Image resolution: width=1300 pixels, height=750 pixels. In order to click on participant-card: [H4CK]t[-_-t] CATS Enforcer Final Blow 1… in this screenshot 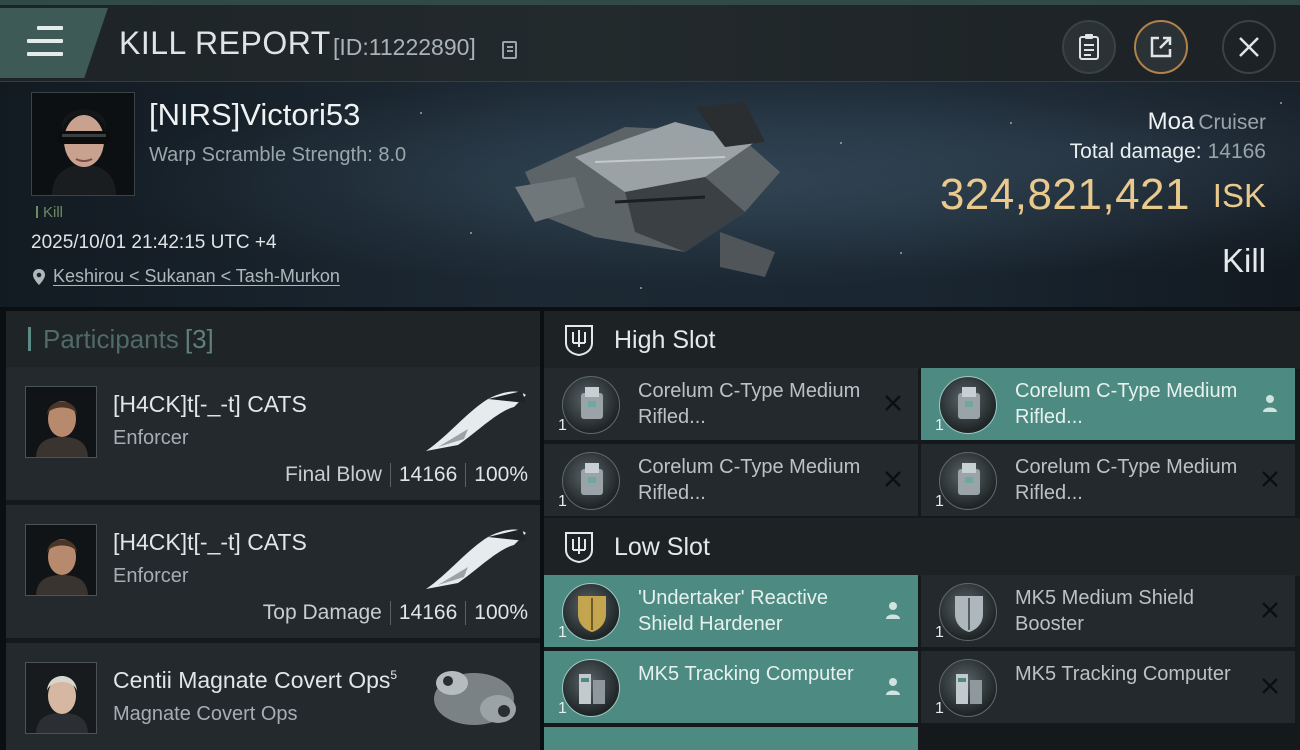, I will do `click(273, 433)`.